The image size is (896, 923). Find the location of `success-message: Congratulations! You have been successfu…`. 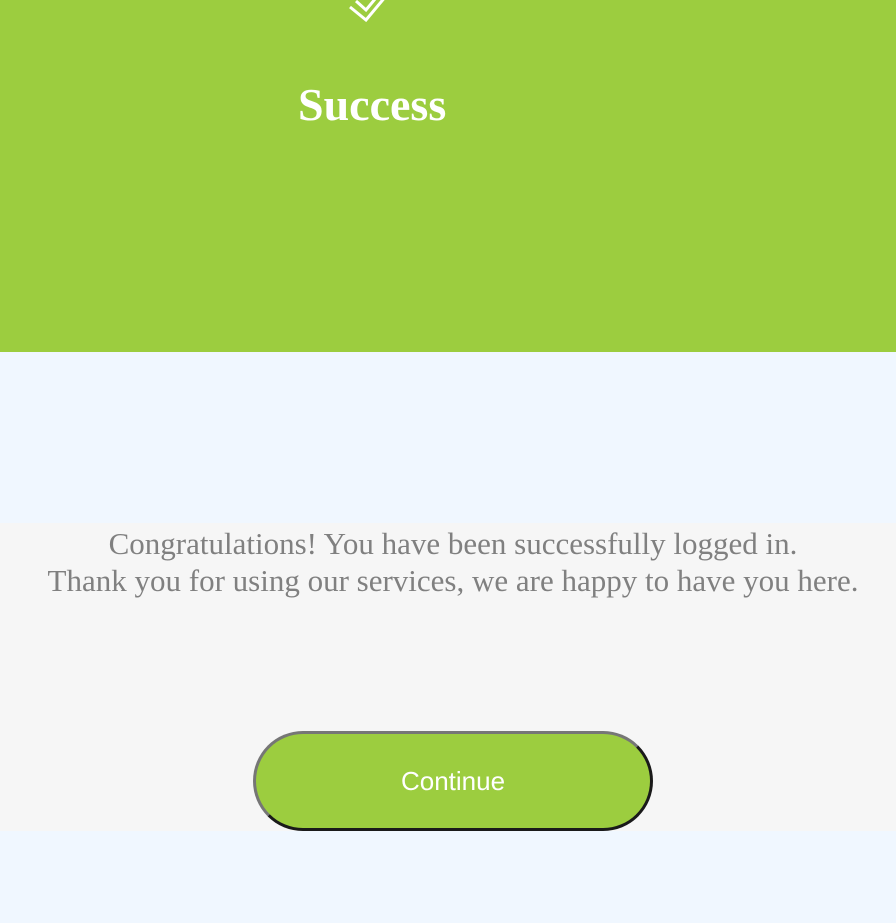

success-message: Congratulations! You have been successfu… is located at coordinates (448, 562).